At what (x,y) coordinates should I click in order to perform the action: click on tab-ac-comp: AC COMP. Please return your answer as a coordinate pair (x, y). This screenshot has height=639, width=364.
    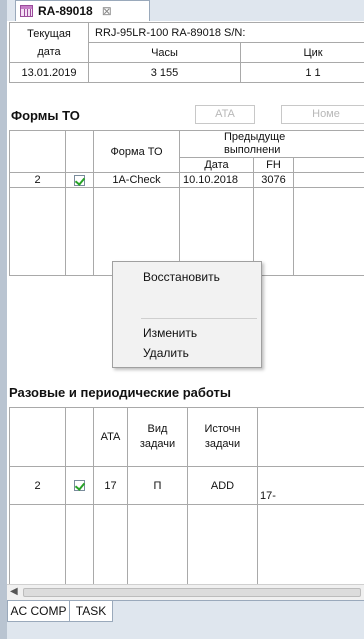
    Looking at the image, I should click on (38, 611).